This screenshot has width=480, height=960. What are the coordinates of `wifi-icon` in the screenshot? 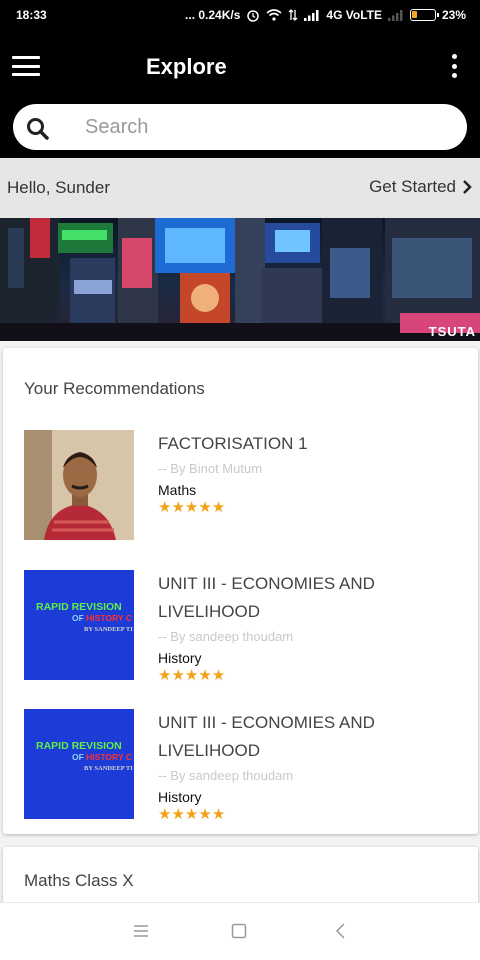 It's located at (274, 15).